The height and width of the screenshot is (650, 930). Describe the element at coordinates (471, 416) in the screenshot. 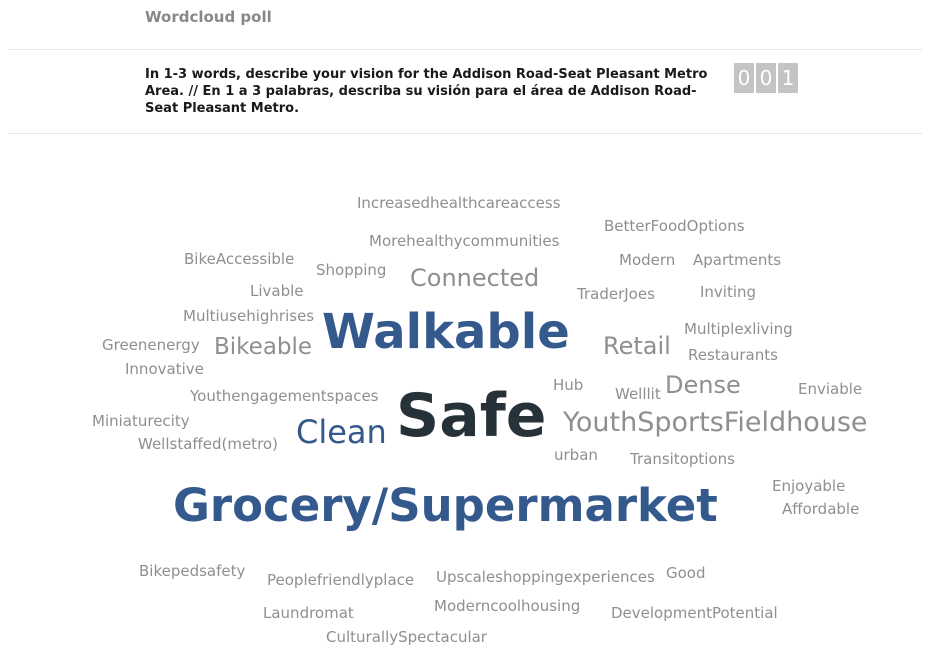

I see `word-safe: Safe` at that location.